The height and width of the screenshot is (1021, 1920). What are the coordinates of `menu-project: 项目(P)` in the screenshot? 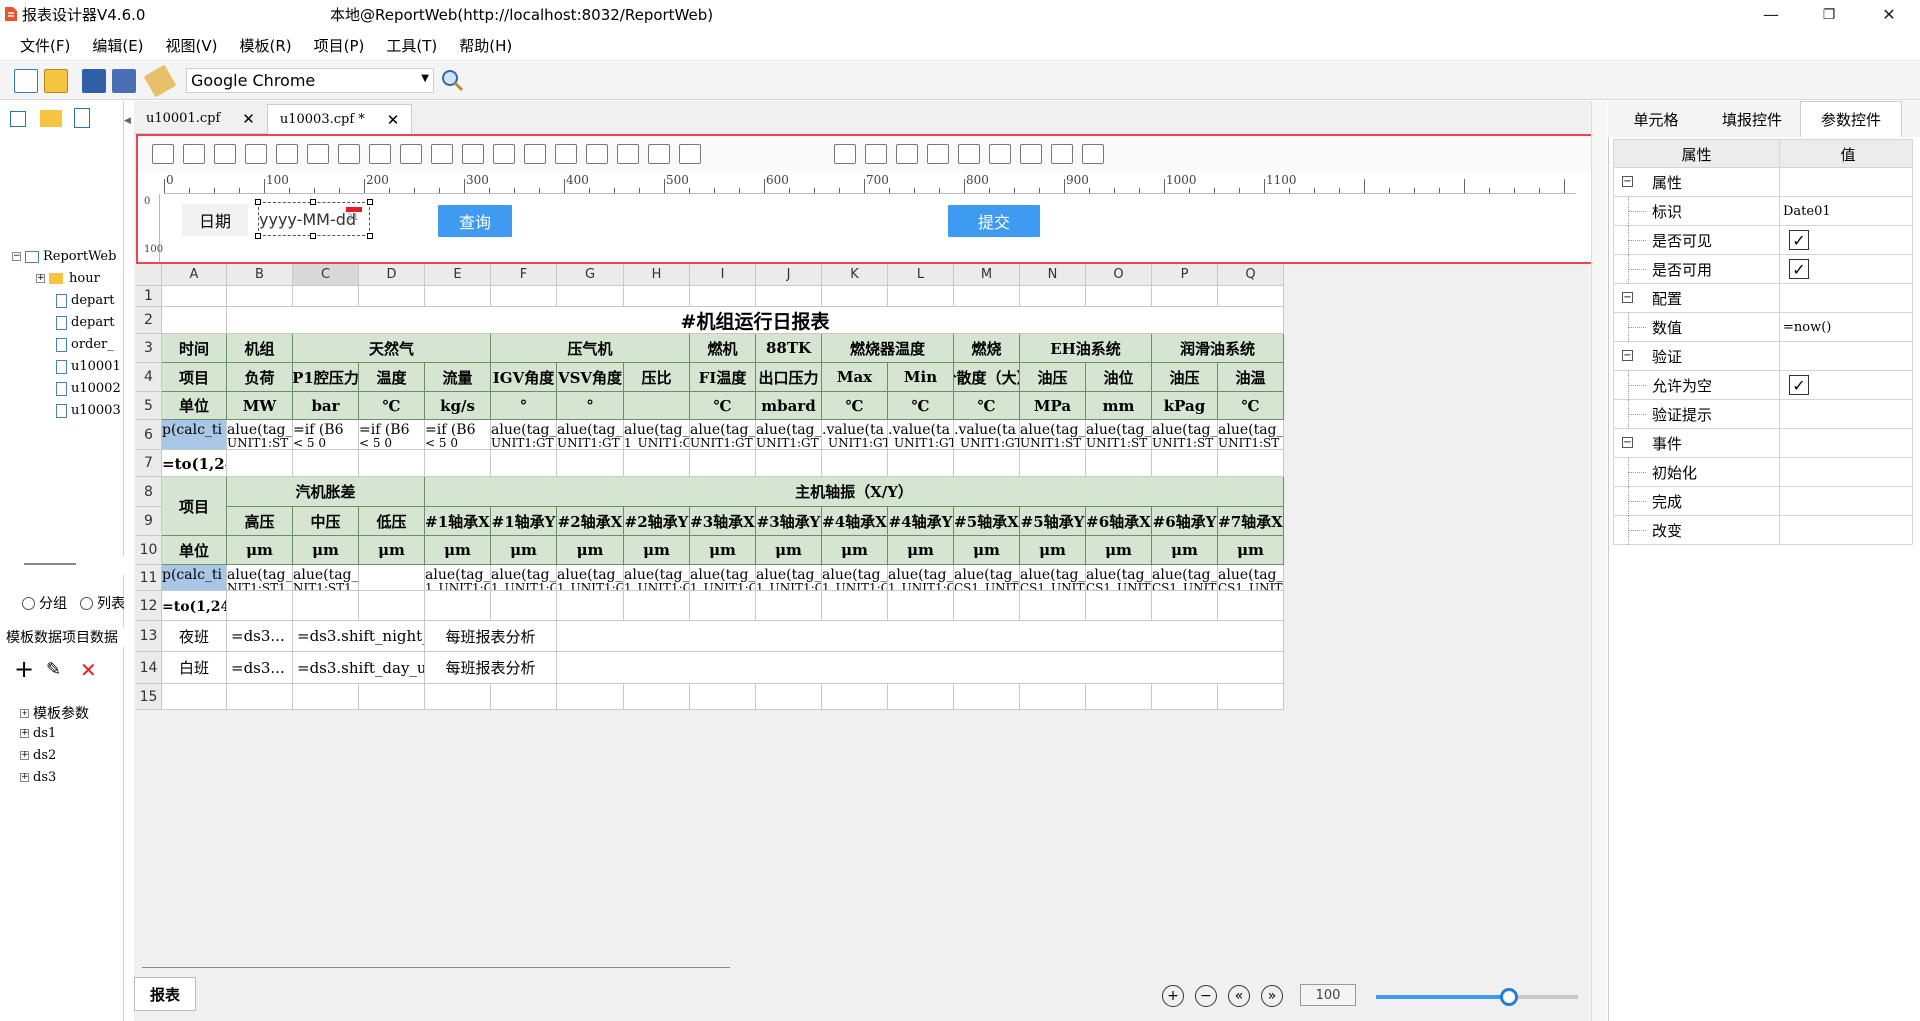 It's located at (339, 45).